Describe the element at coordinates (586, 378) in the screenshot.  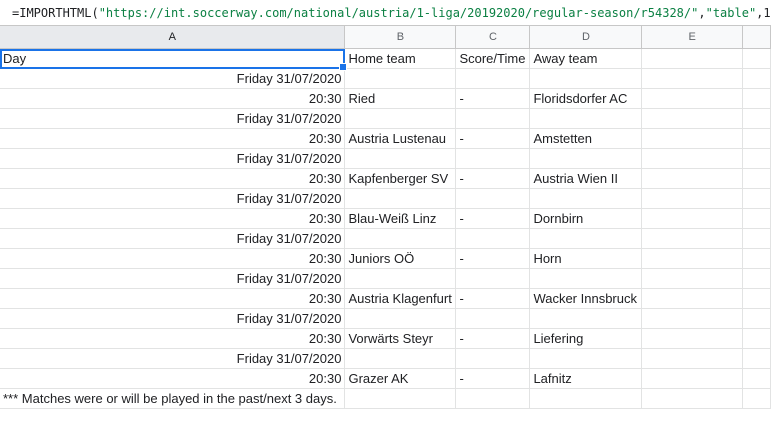
I see `cell-d: Lafnitz` at that location.